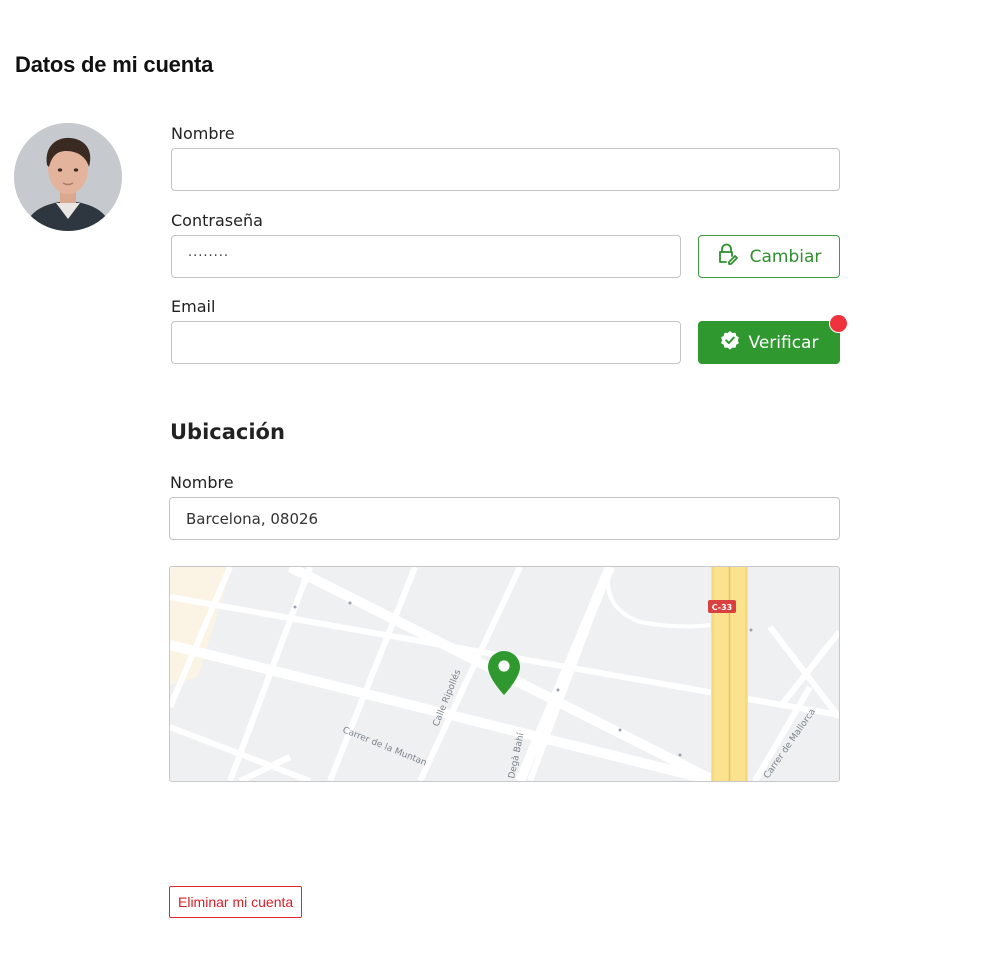 Image resolution: width=992 pixels, height=956 pixels. I want to click on email-input, so click(426, 342).